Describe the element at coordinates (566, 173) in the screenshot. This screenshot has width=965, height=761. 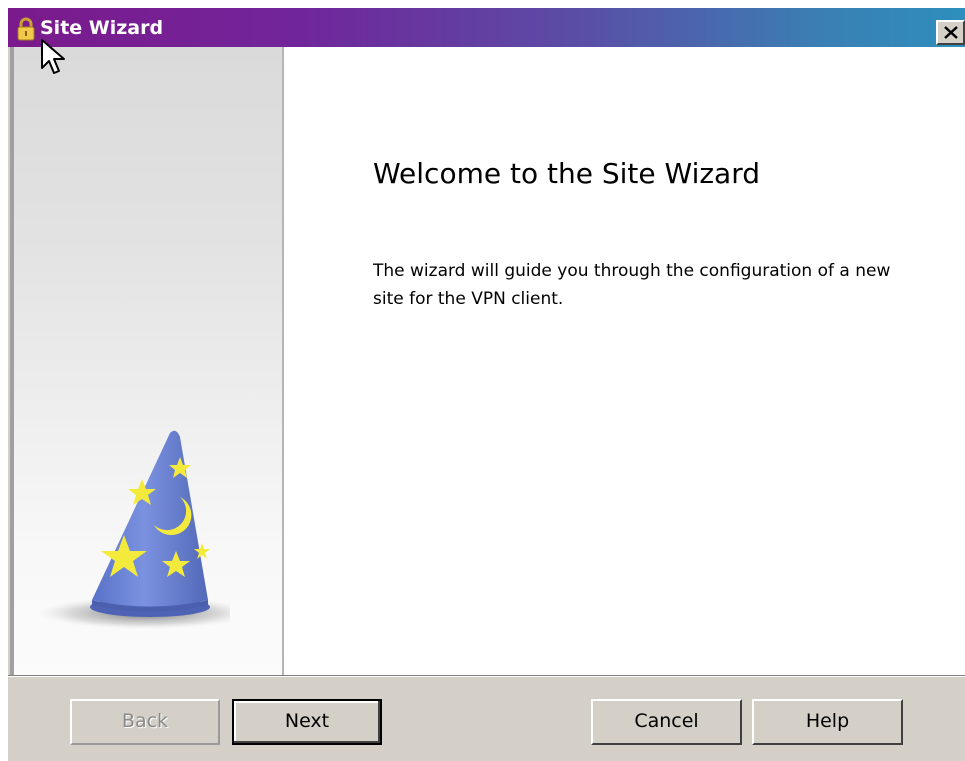
I see `page-title: Welcome to the Site Wizard` at that location.